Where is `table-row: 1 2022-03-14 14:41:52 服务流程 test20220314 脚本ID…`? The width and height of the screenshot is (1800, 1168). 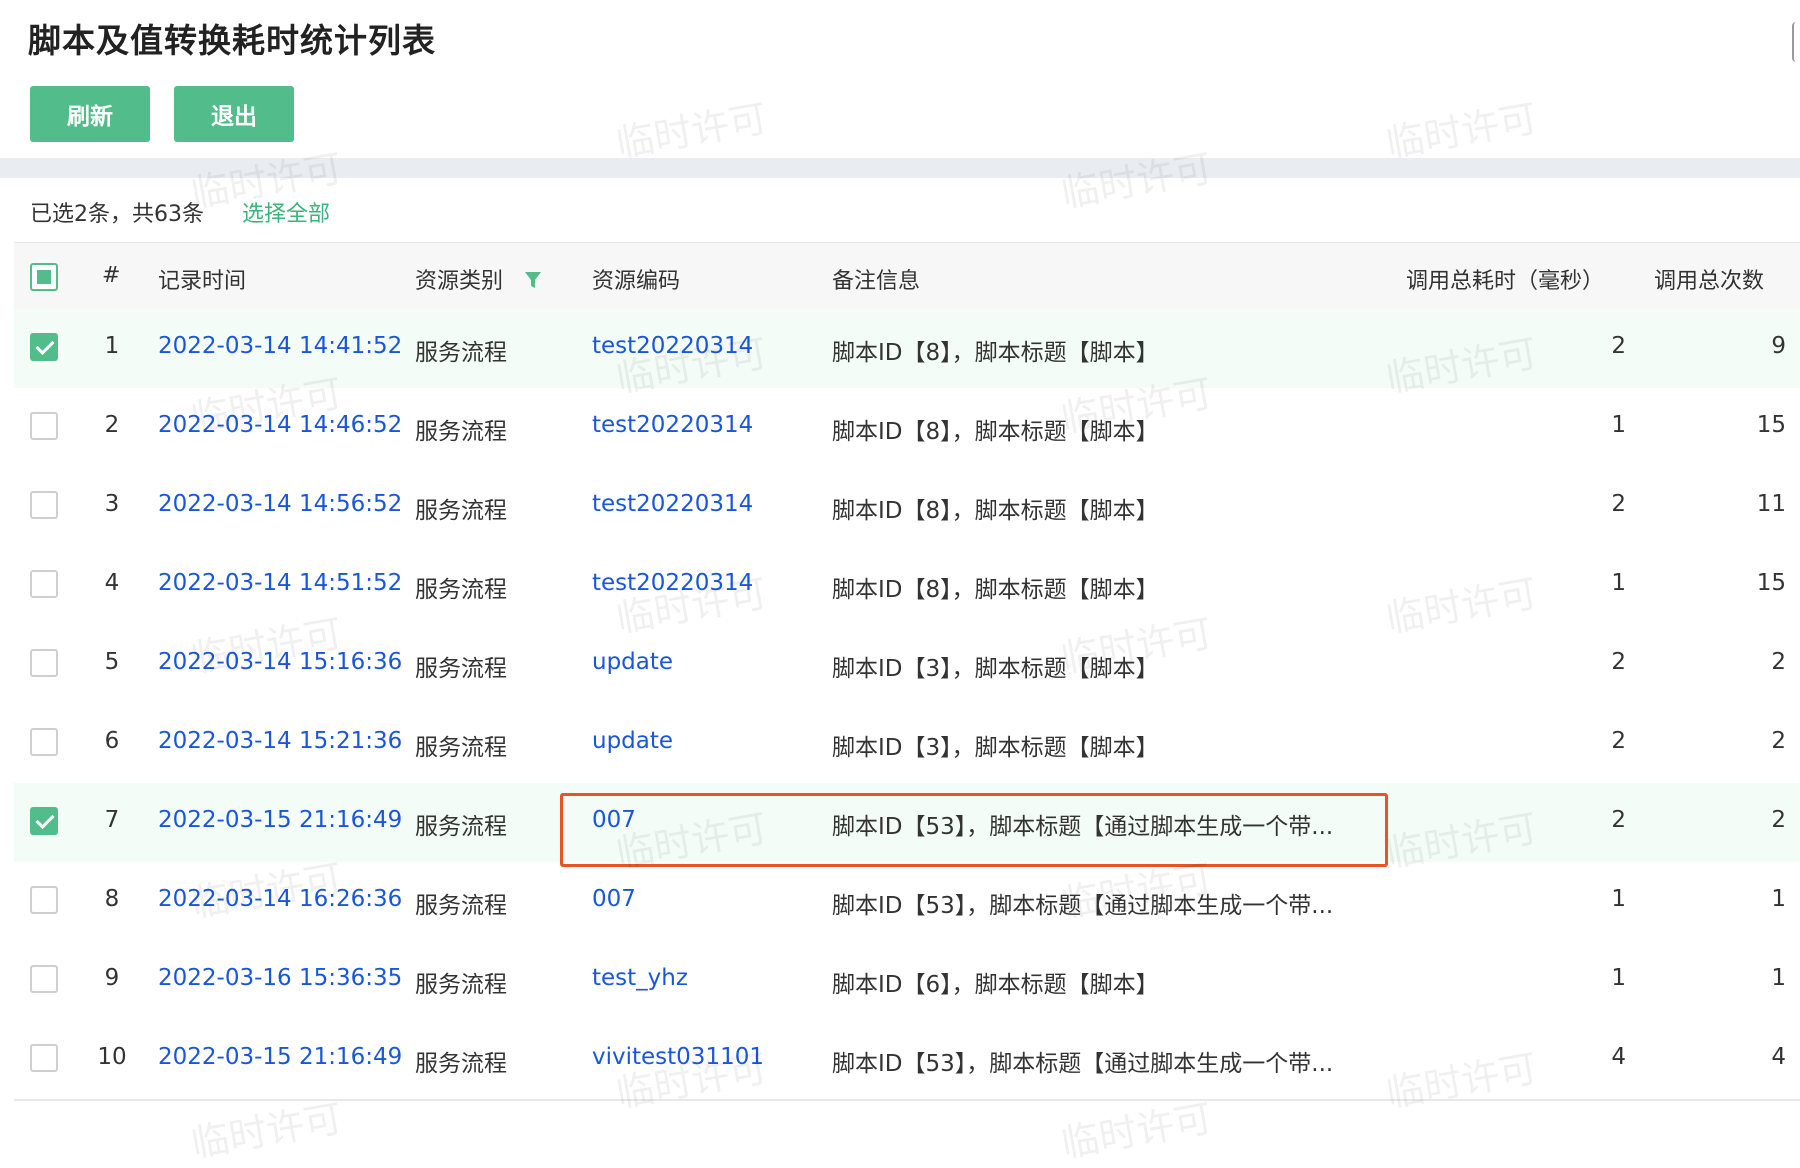 table-row: 1 2022-03-14 14:41:52 服务流程 test20220314 脚本ID… is located at coordinates (907, 349).